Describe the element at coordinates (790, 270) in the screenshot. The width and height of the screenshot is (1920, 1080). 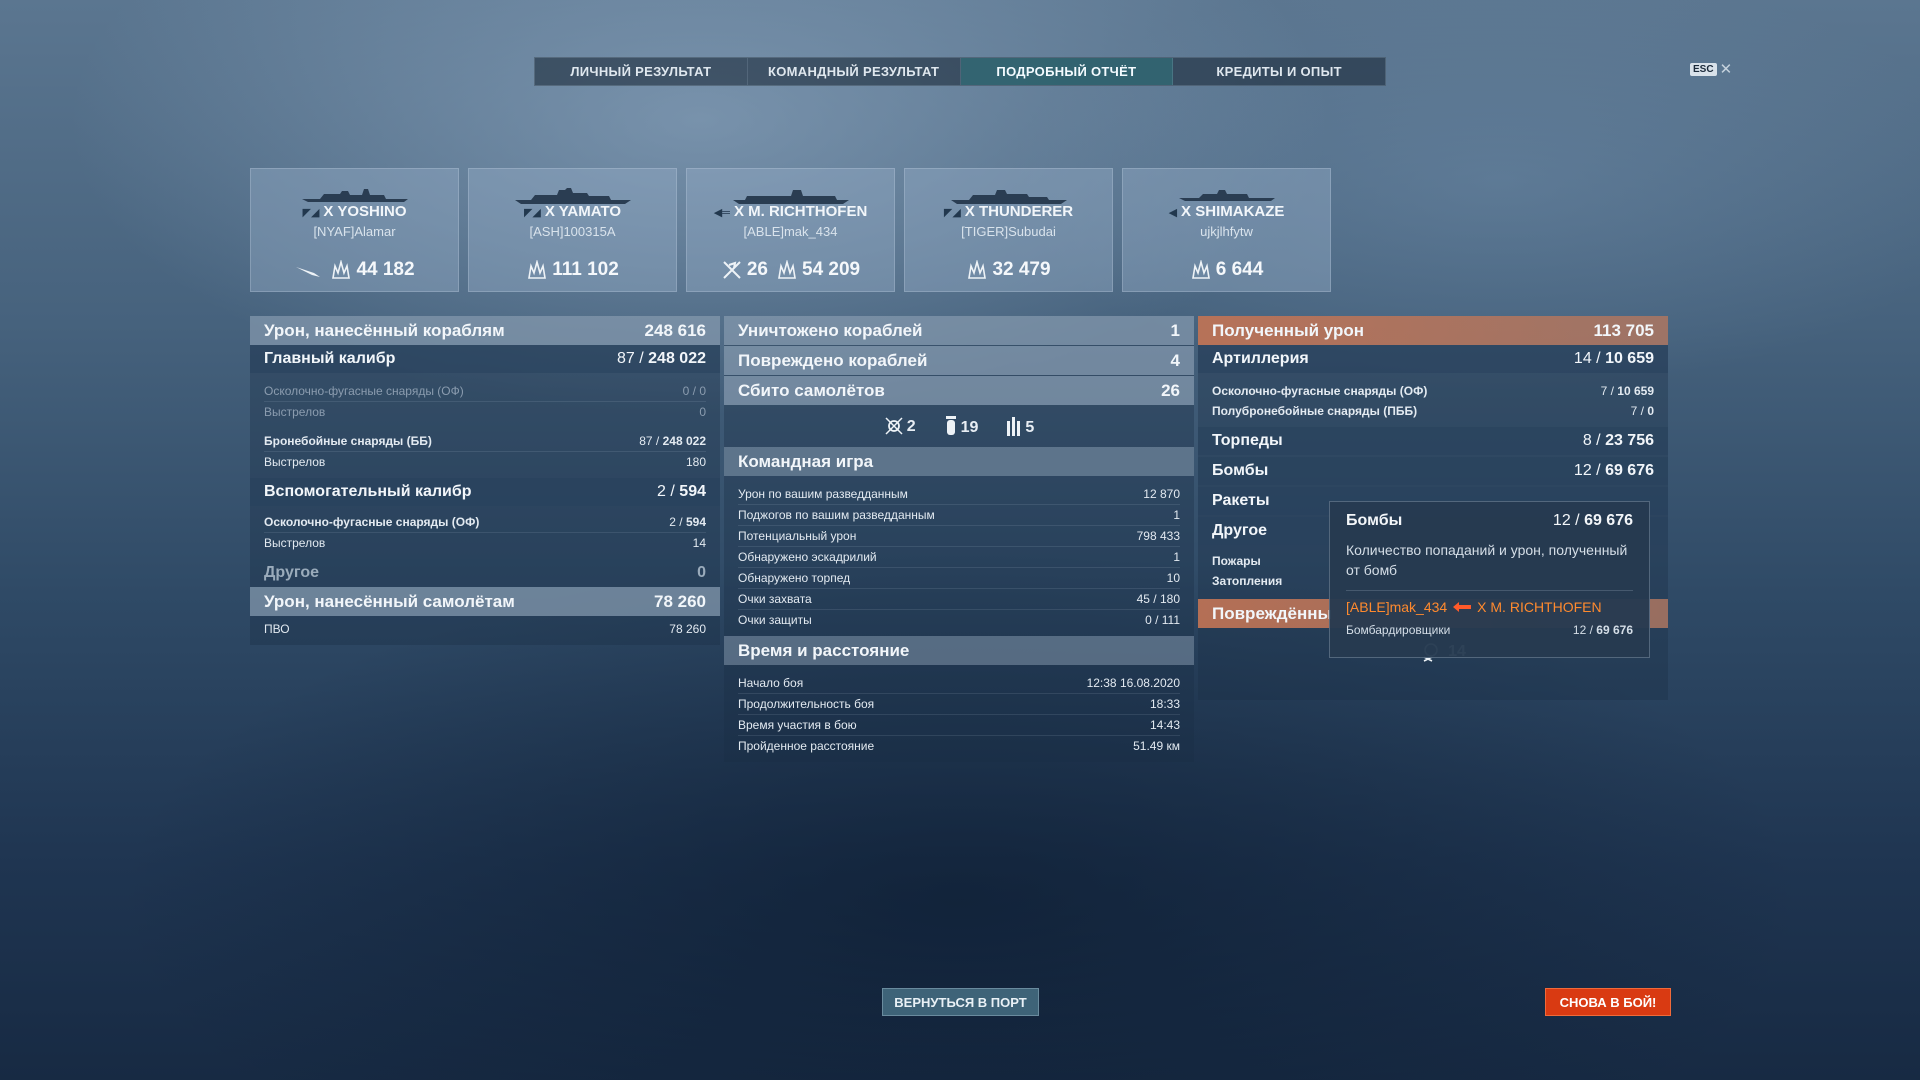
I see `ship-stats: 26 54 209` at that location.